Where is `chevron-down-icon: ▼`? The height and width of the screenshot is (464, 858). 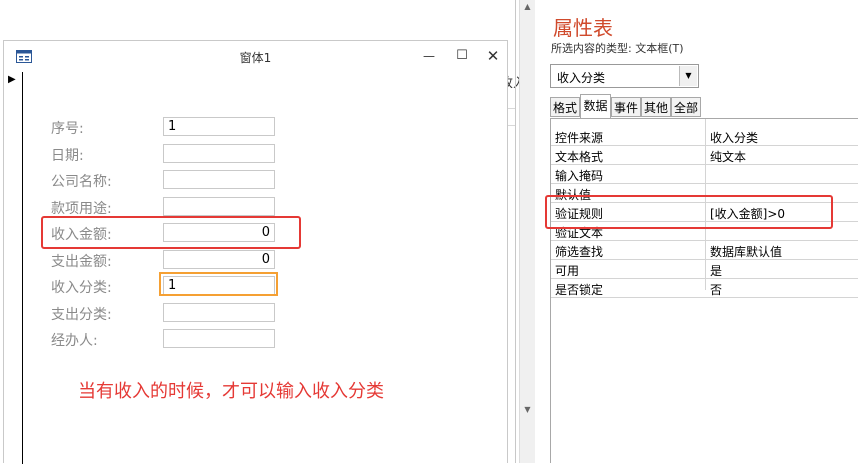 chevron-down-icon: ▼ is located at coordinates (688, 76).